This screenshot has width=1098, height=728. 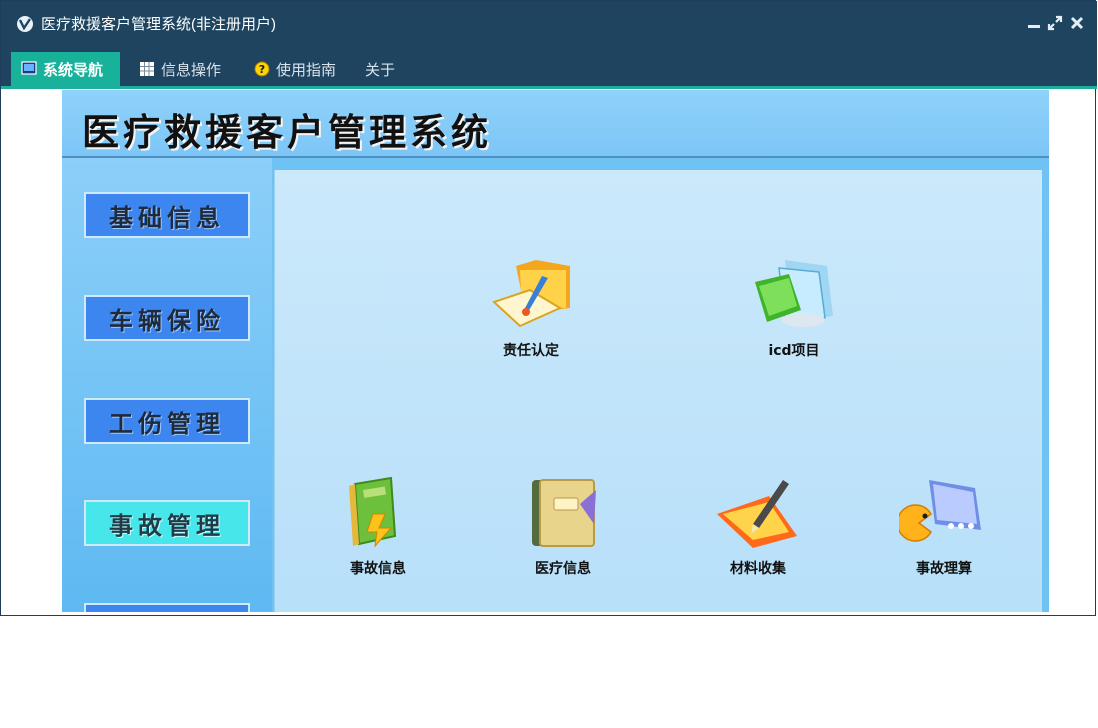 What do you see at coordinates (167, 385) in the screenshot?
I see `sidebar: 基础信息 车辆保险 工伤管理 事故管理` at bounding box center [167, 385].